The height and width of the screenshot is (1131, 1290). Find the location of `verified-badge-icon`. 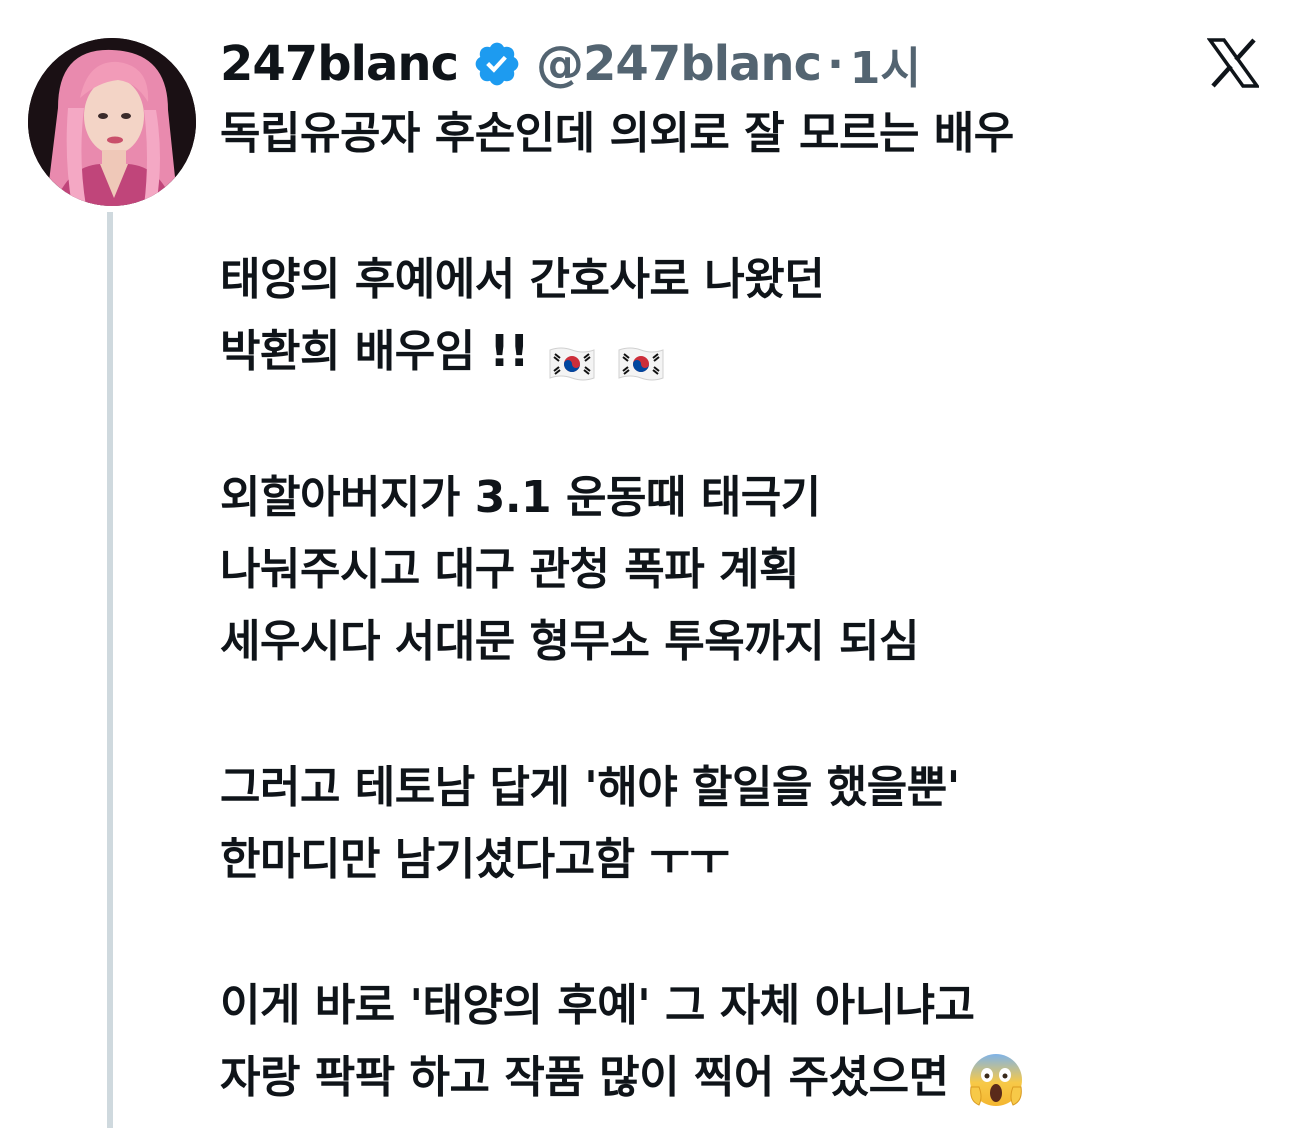

verified-badge-icon is located at coordinates (497, 64).